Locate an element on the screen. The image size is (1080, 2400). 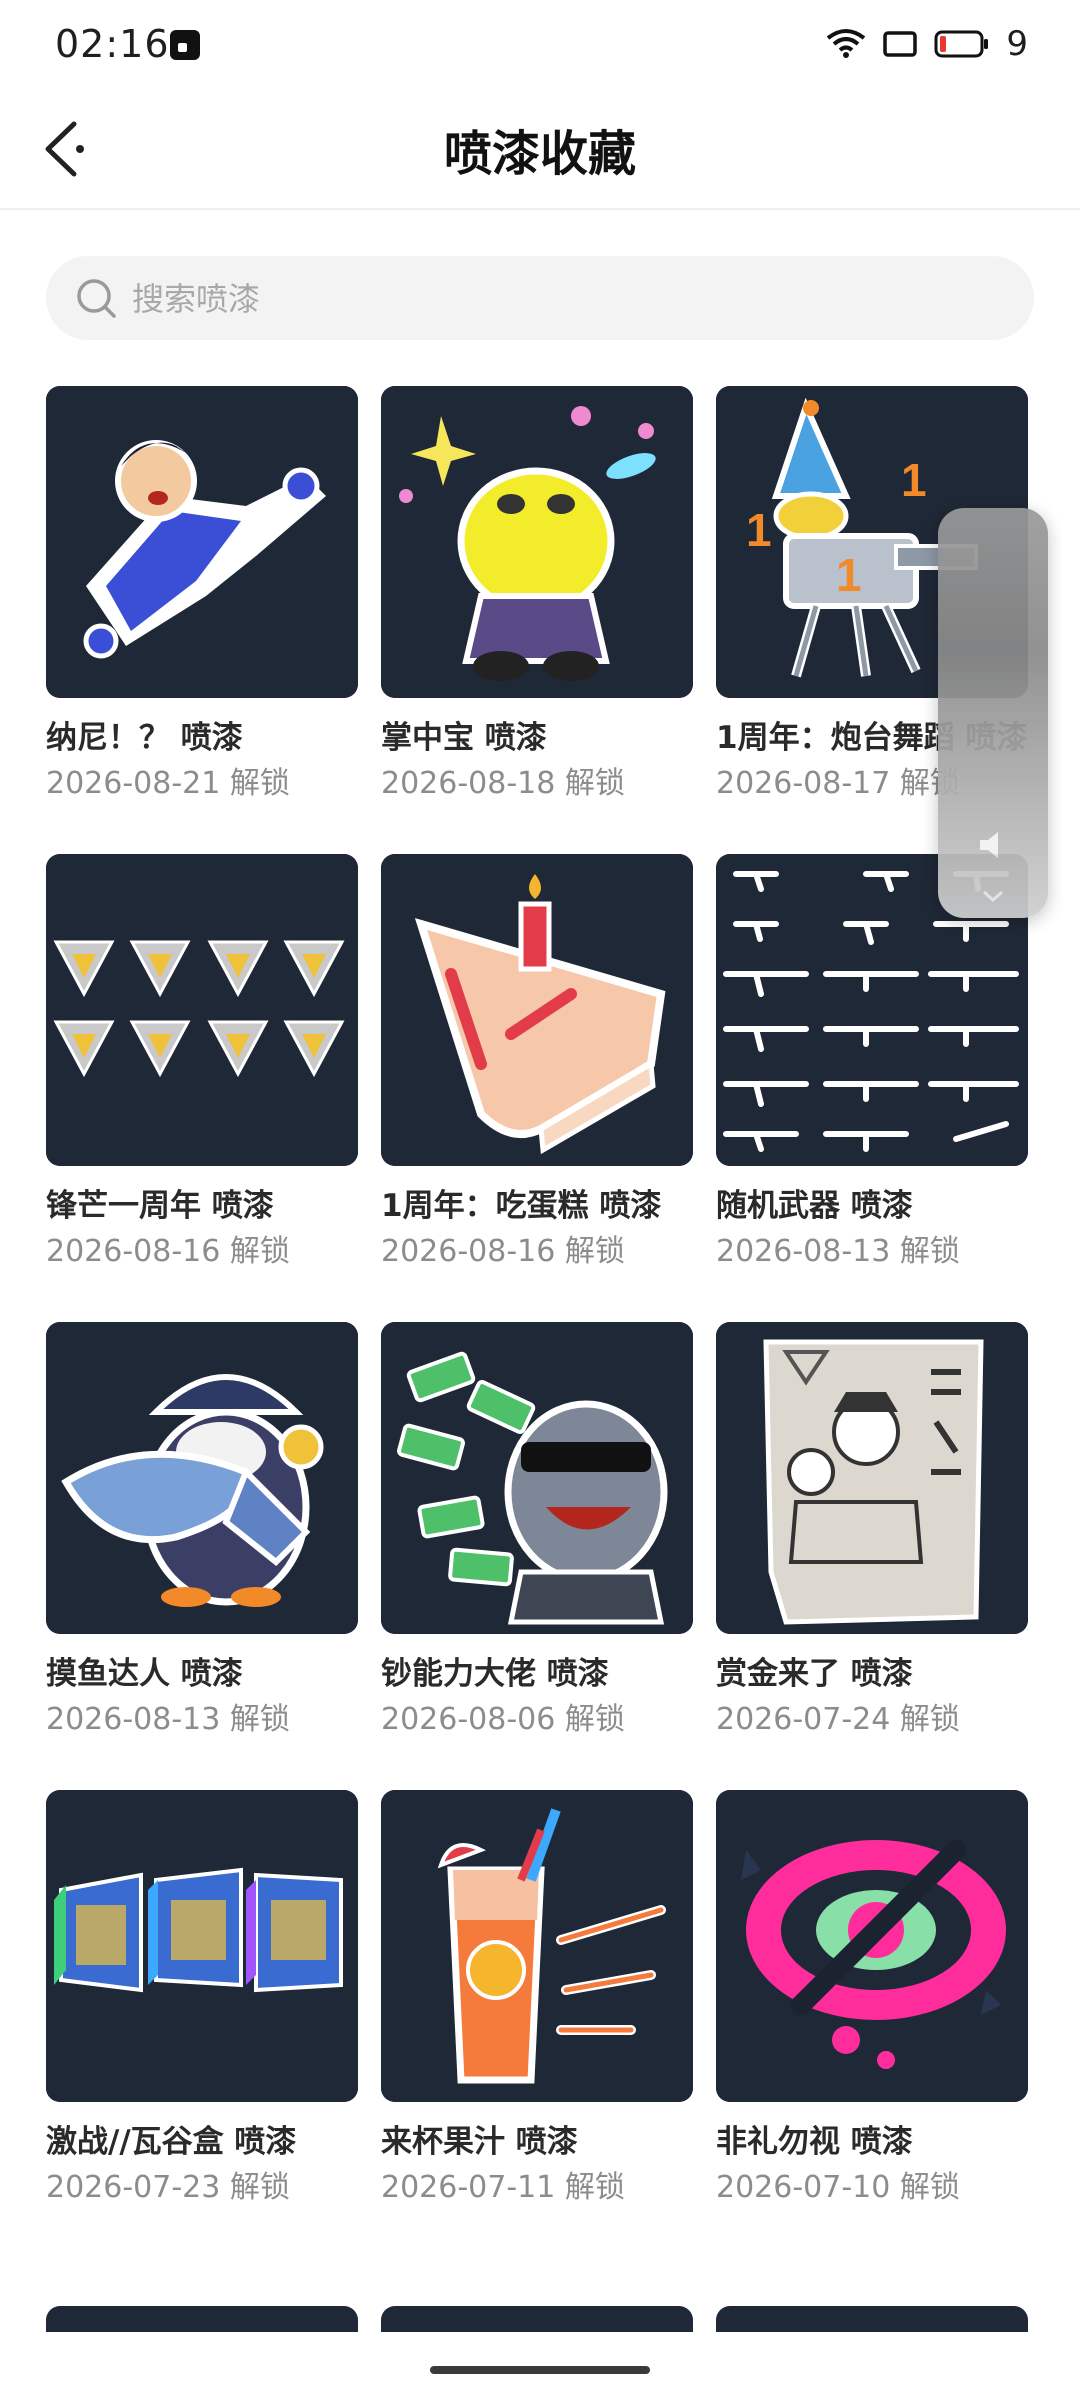
spray-unlock-date: 2026-07-11 解锁 is located at coordinates (503, 2187).